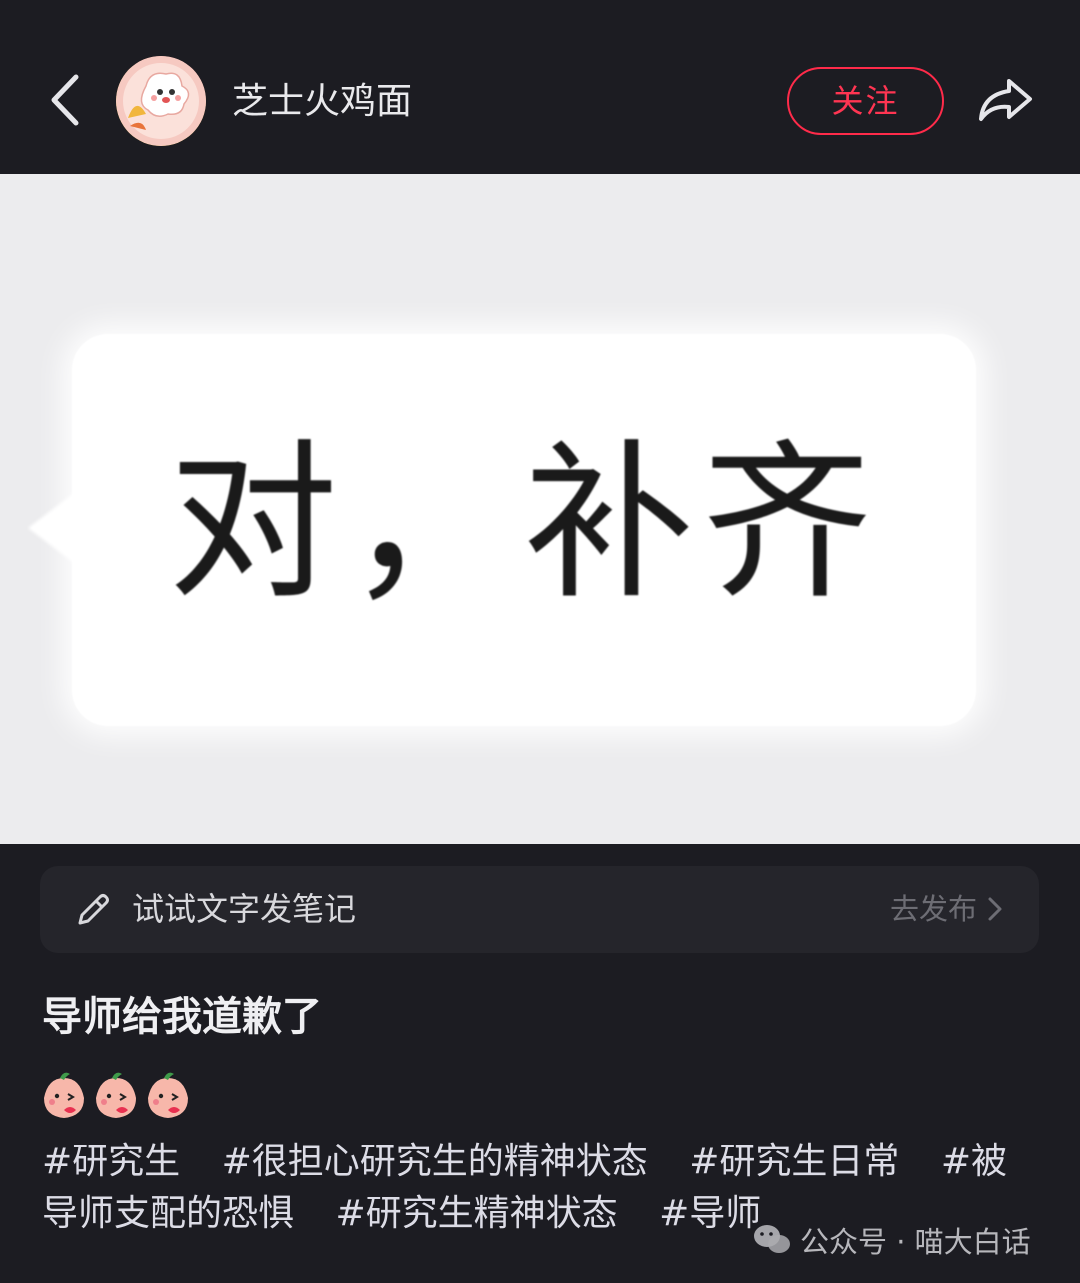 The width and height of the screenshot is (1080, 1283). Describe the element at coordinates (995, 909) in the screenshot. I see `chevron-right-icon` at that location.